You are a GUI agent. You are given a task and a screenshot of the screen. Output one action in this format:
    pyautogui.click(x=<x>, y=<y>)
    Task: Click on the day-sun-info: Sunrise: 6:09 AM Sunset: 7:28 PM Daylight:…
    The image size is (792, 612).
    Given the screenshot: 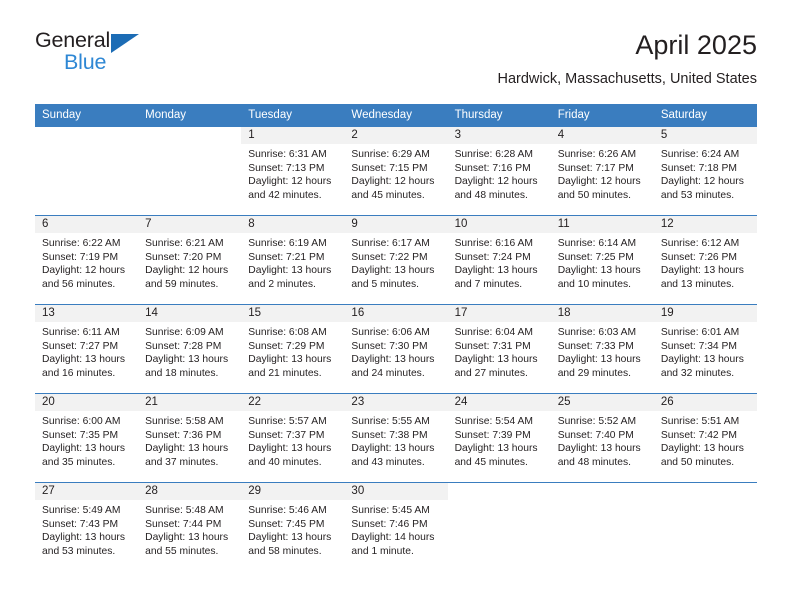 What is the action you would take?
    pyautogui.click(x=189, y=351)
    